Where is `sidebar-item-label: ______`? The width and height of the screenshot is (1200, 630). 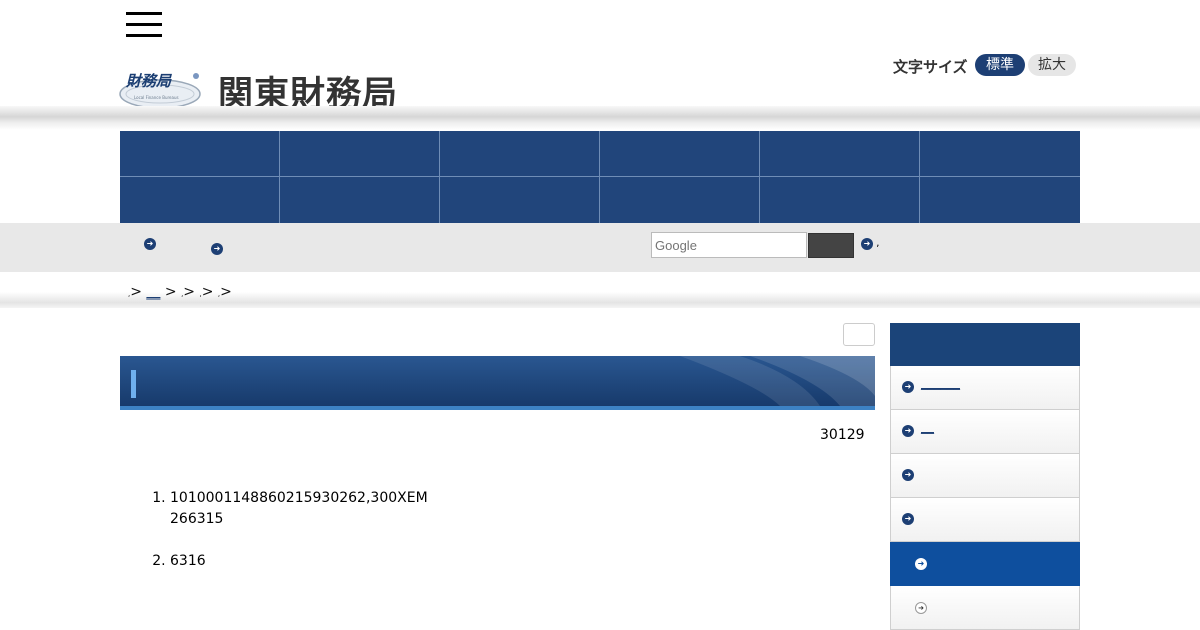
sidebar-item-label: ______ is located at coordinates (940, 383).